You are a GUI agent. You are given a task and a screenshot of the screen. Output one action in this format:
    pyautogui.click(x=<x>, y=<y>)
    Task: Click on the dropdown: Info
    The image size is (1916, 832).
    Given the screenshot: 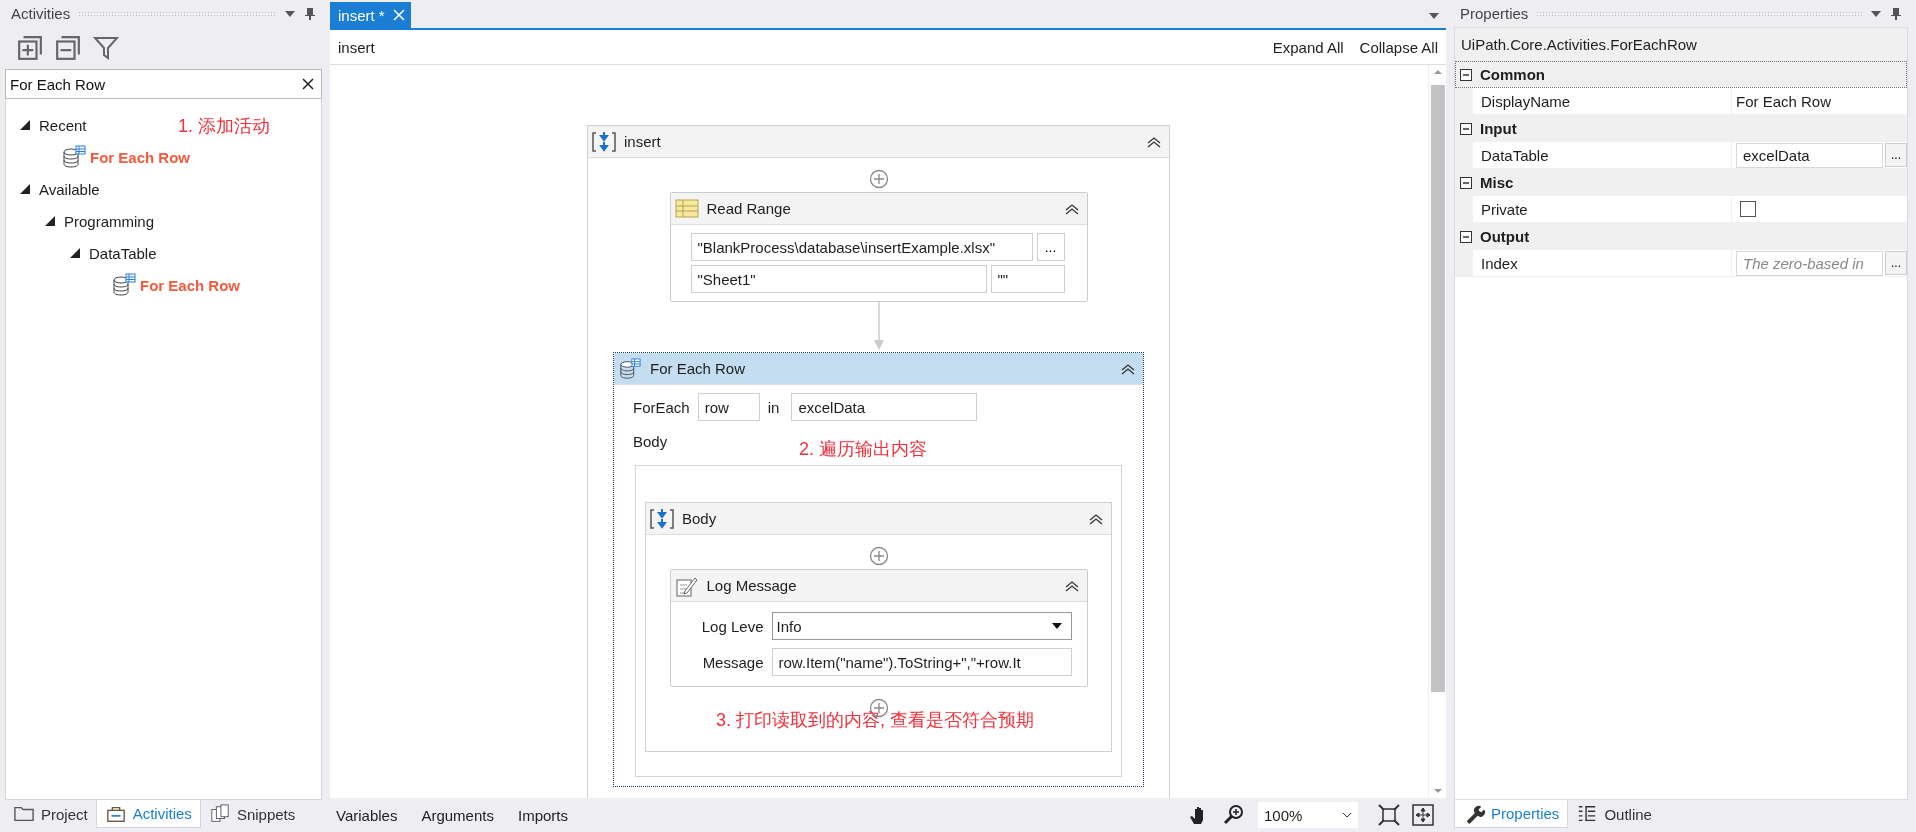 What is the action you would take?
    pyautogui.click(x=921, y=626)
    